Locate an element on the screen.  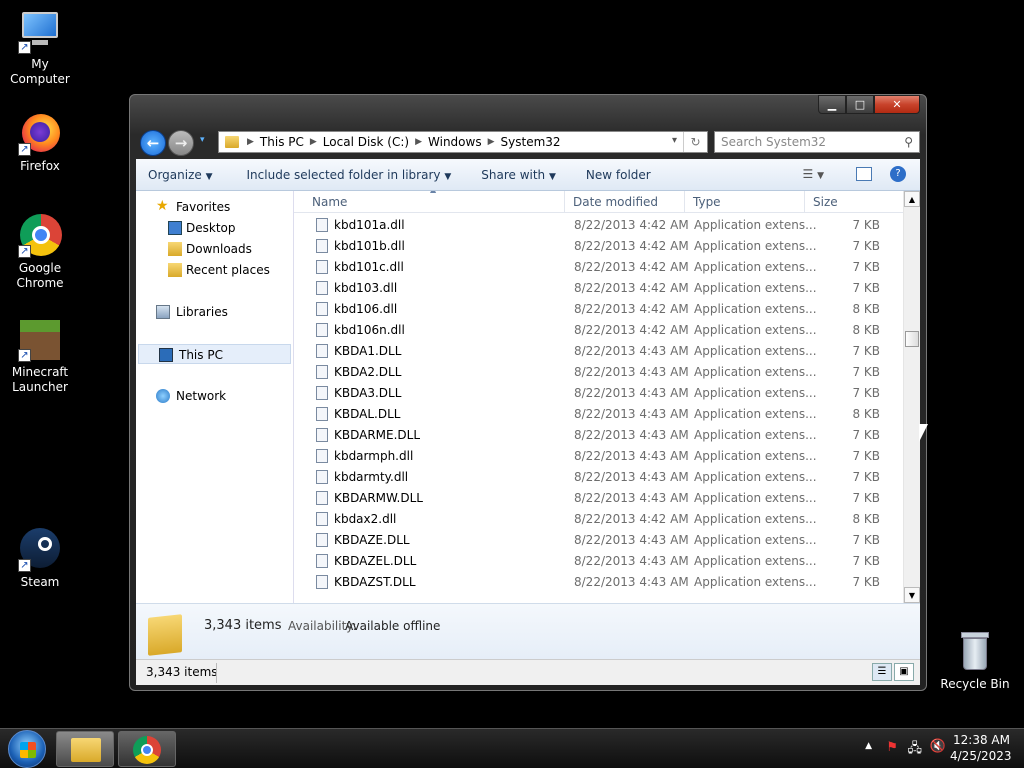
search-input: Search System32 ⚲ is located at coordinates (817, 142).